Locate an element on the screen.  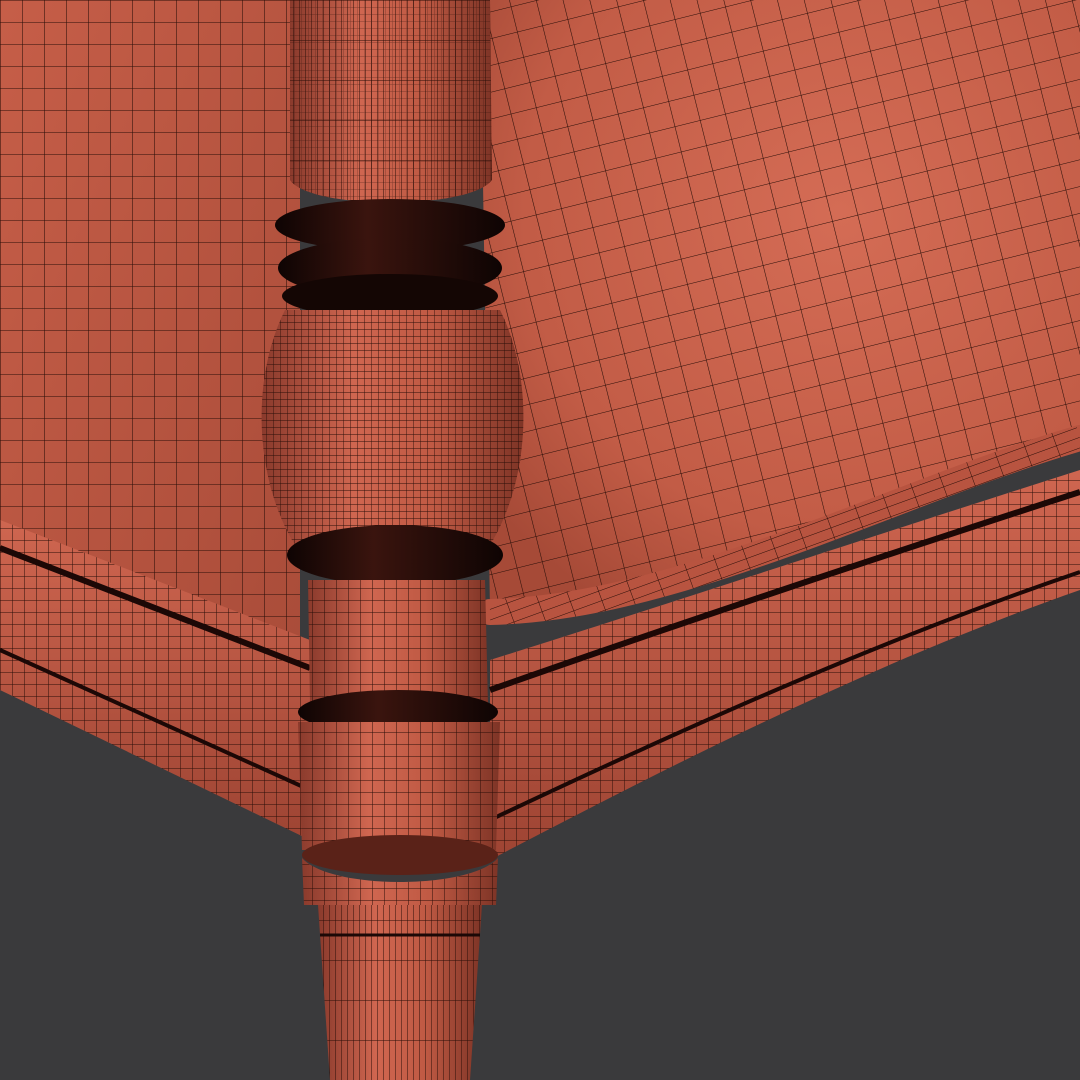
leg-collar is located at coordinates (398, 642).